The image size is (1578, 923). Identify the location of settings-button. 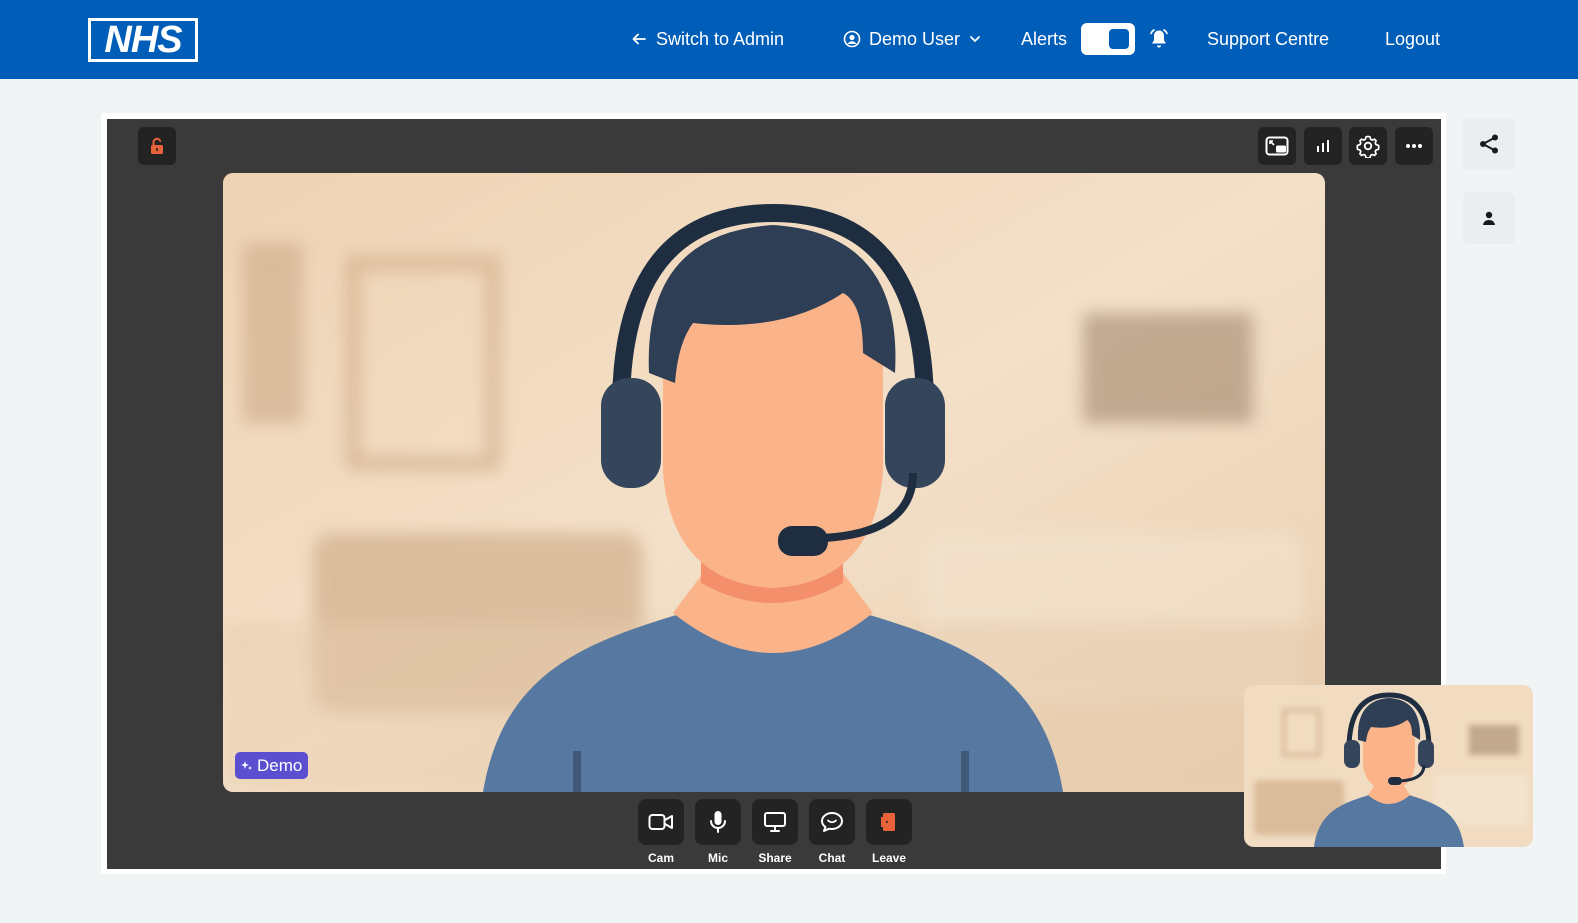
(1368, 146).